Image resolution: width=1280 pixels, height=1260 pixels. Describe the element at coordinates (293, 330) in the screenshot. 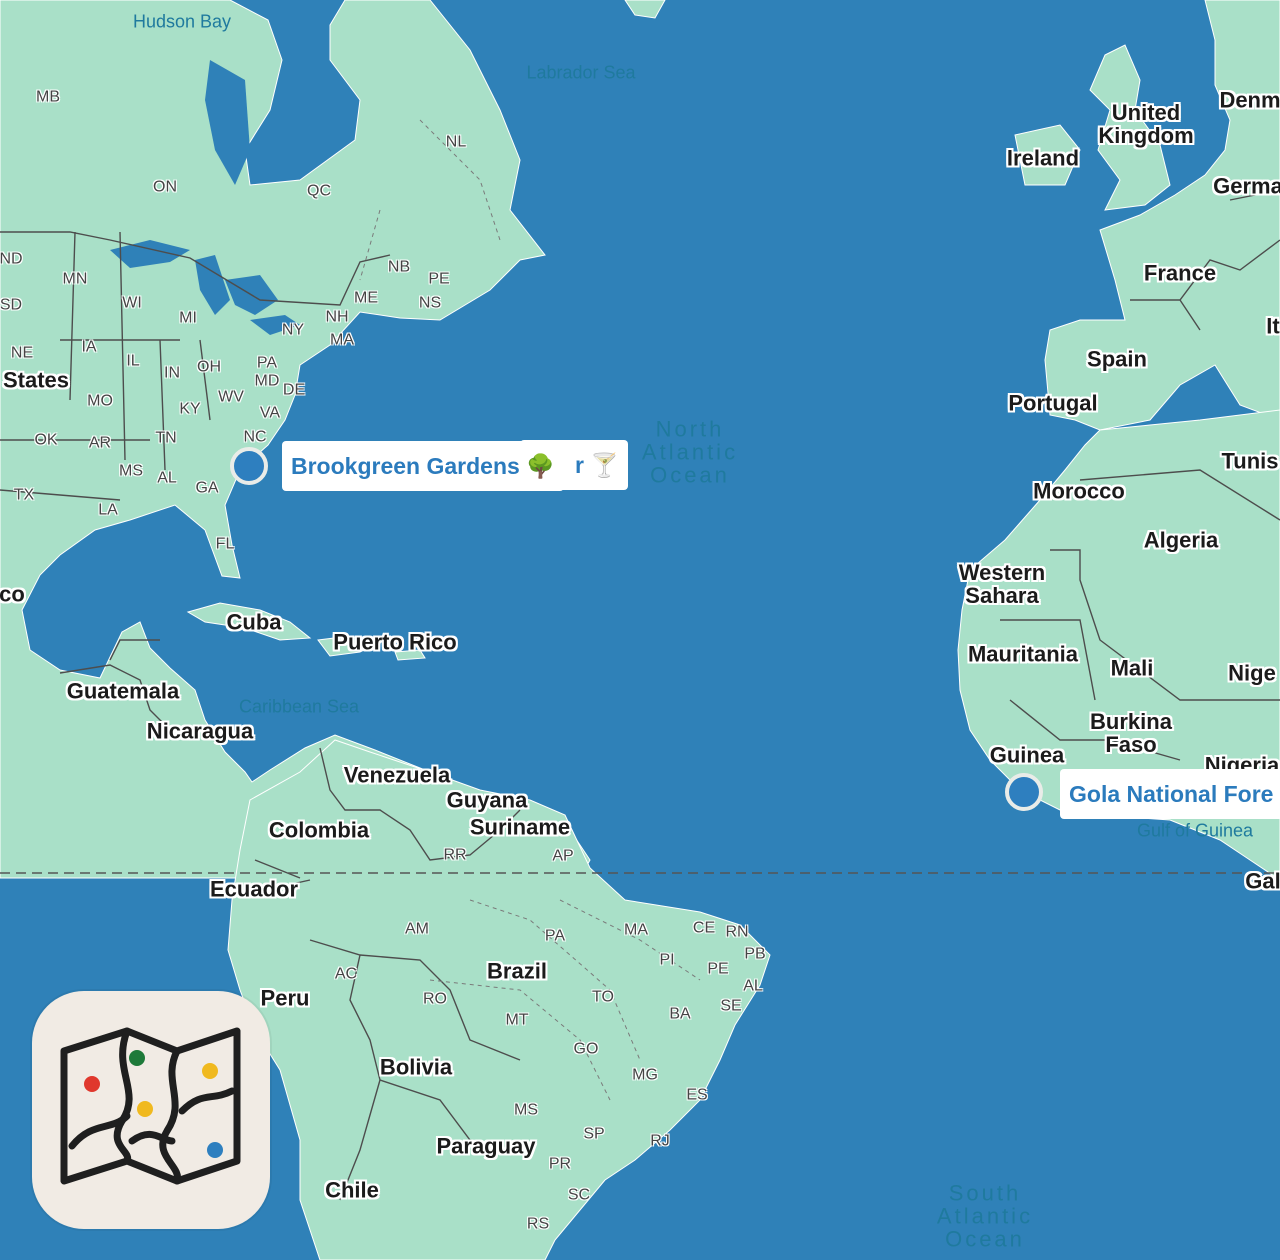

I see `state-label: NY` at that location.